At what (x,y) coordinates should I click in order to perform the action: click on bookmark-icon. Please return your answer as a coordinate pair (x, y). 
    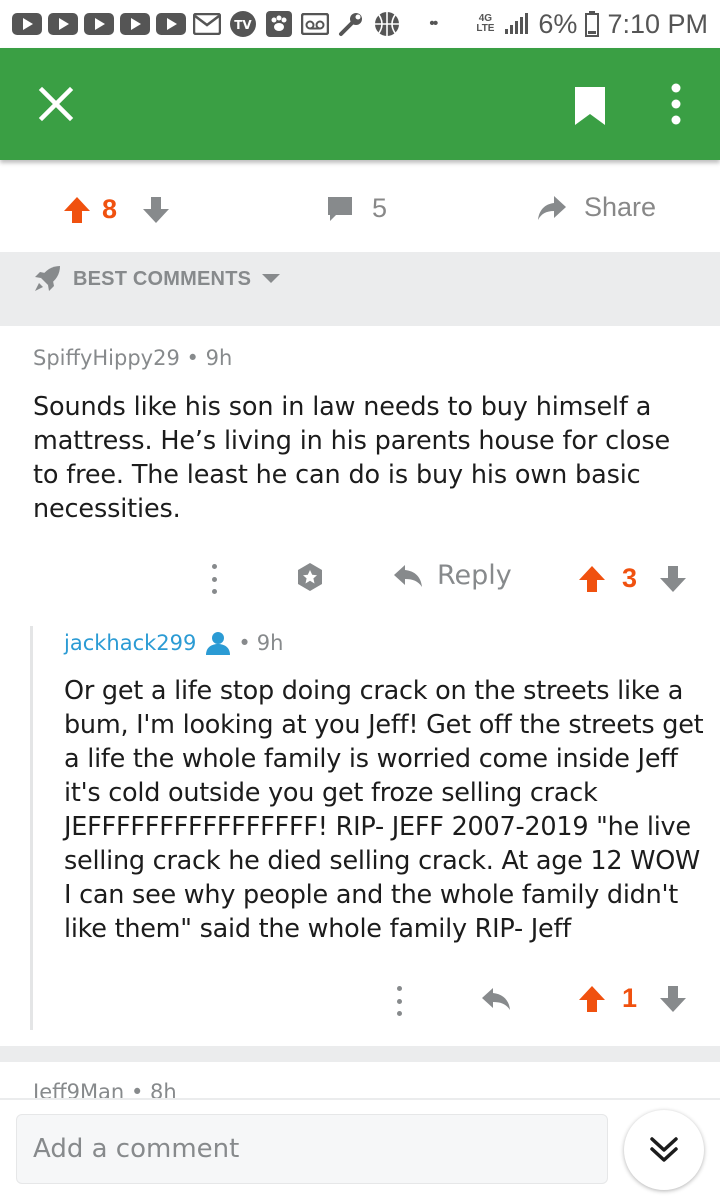
    Looking at the image, I should click on (590, 106).